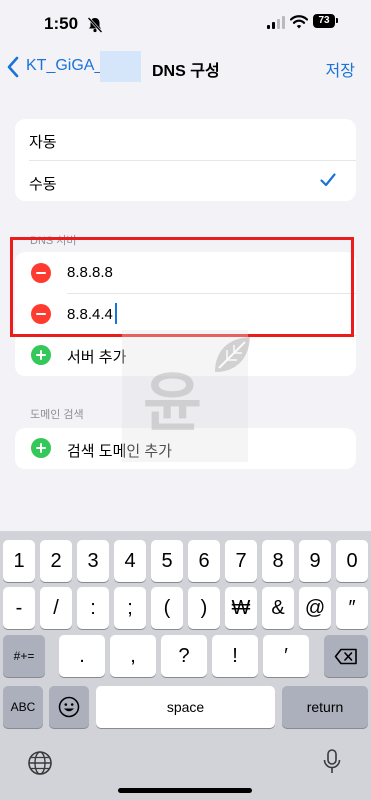 The height and width of the screenshot is (800, 371). I want to click on key: ., so click(82, 656).